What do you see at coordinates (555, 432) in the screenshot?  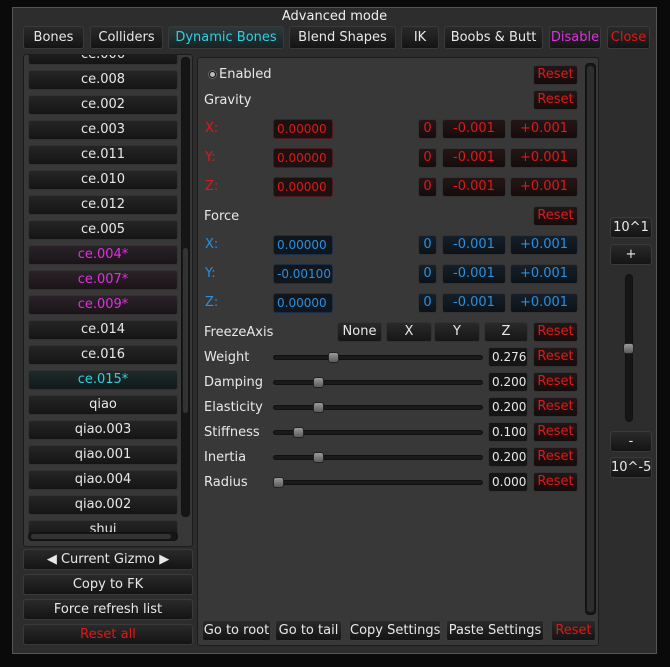 I see `stiffness-reset-button: Reset` at bounding box center [555, 432].